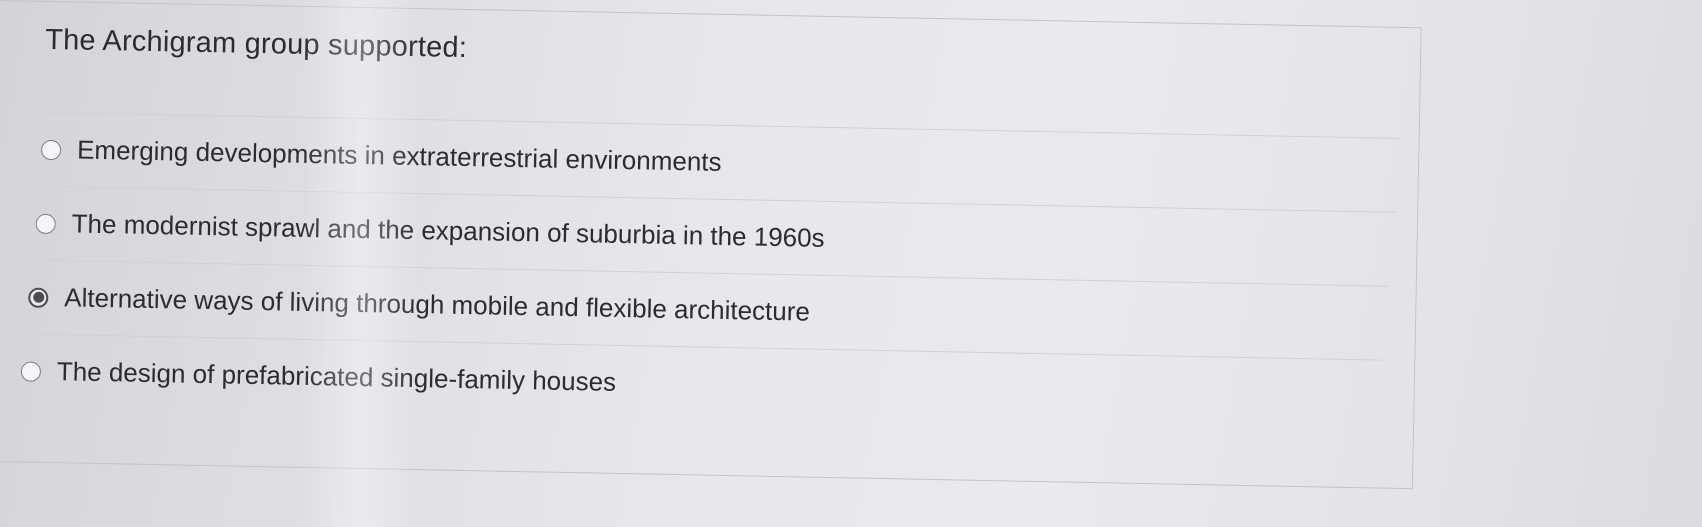 The height and width of the screenshot is (527, 1702). I want to click on radio-selected-dot, so click(38, 297).